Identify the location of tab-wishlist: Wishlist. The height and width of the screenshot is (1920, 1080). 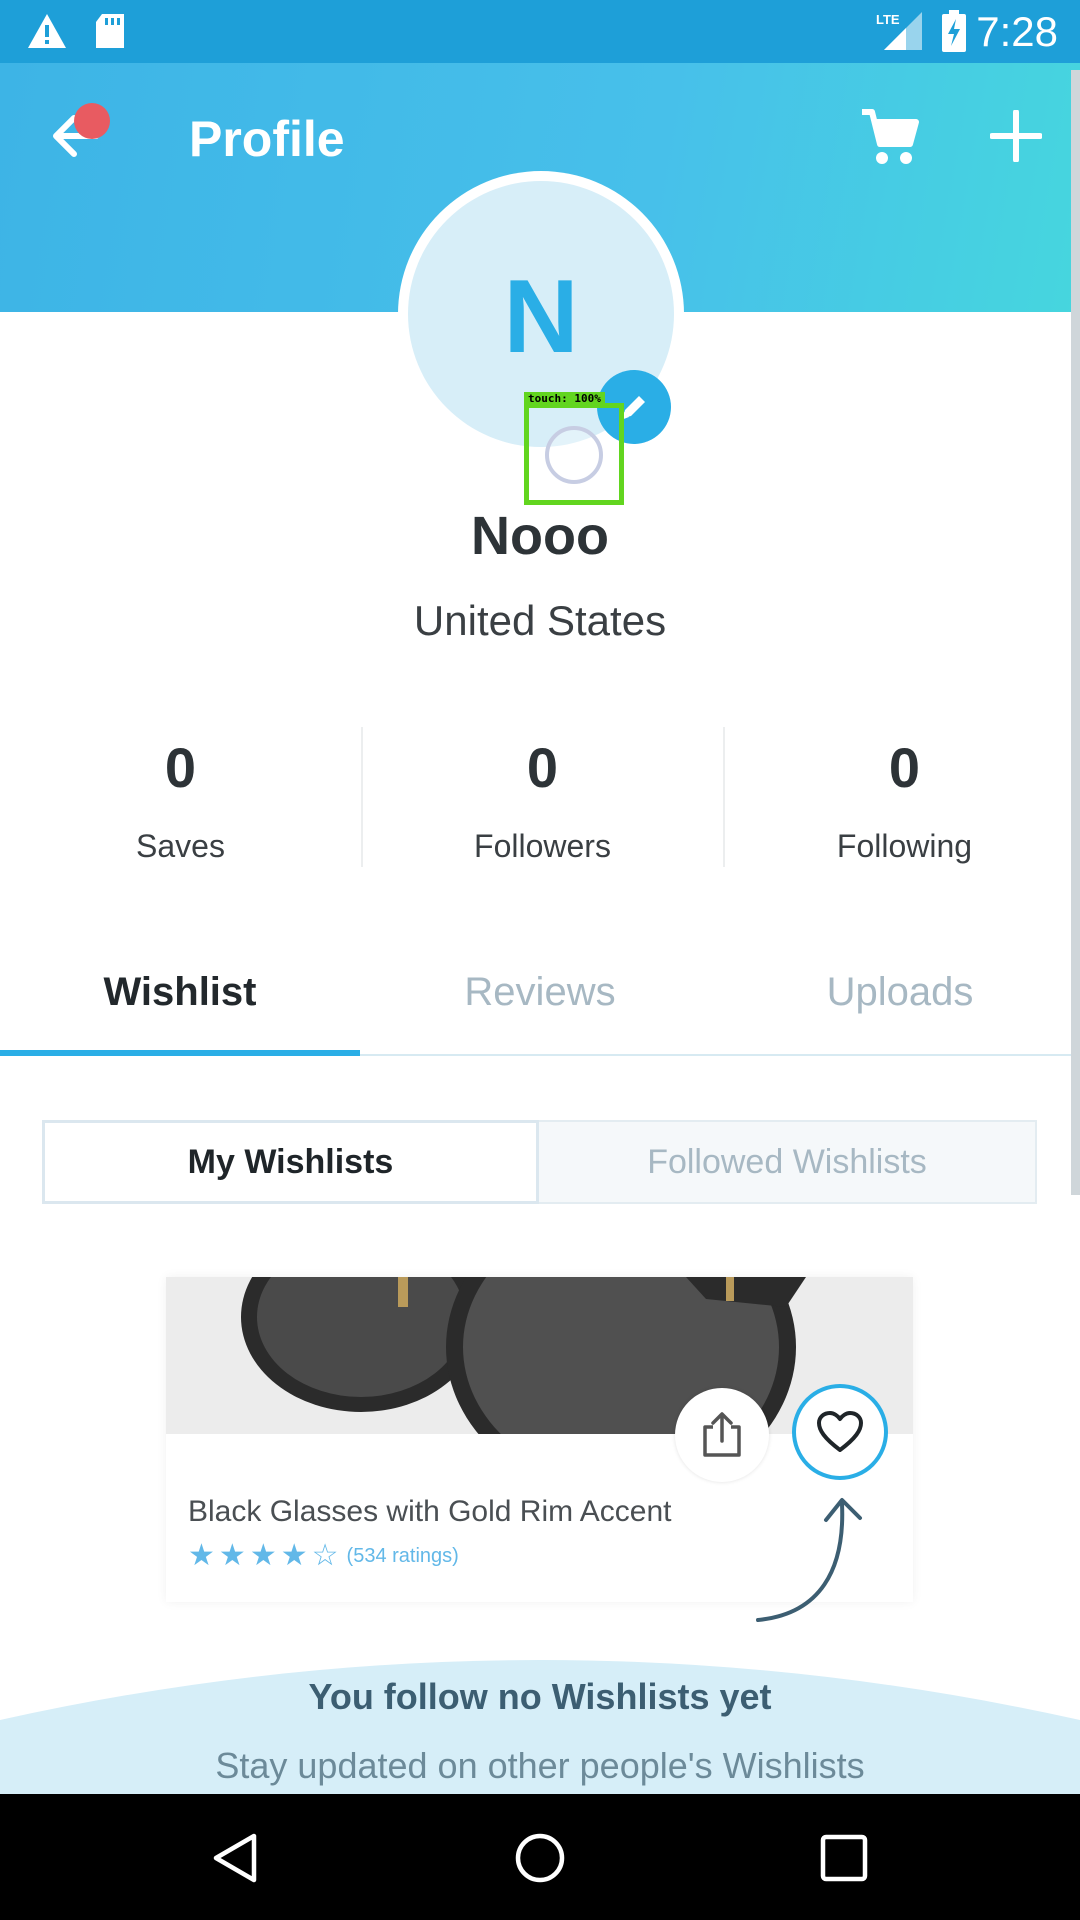
(180, 992).